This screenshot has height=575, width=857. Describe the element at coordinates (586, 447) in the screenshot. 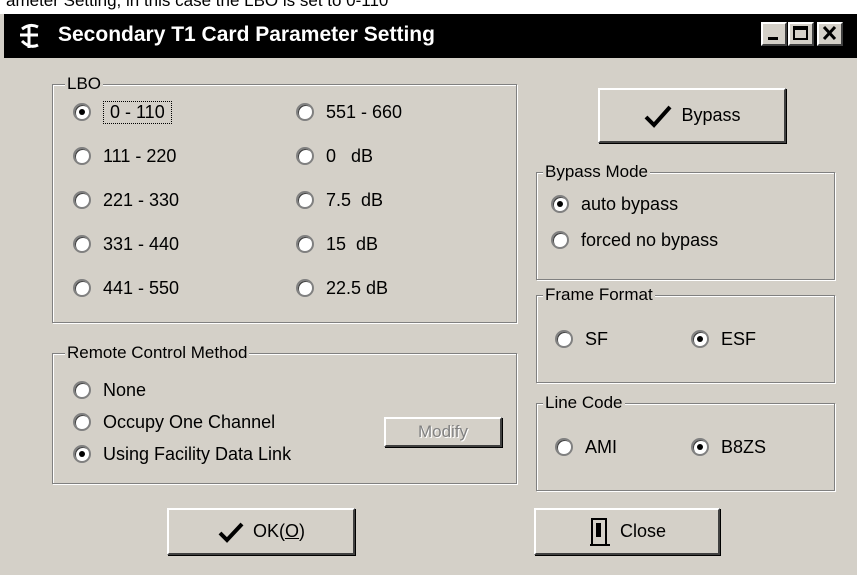

I see `line-code-ami: AMI` at that location.